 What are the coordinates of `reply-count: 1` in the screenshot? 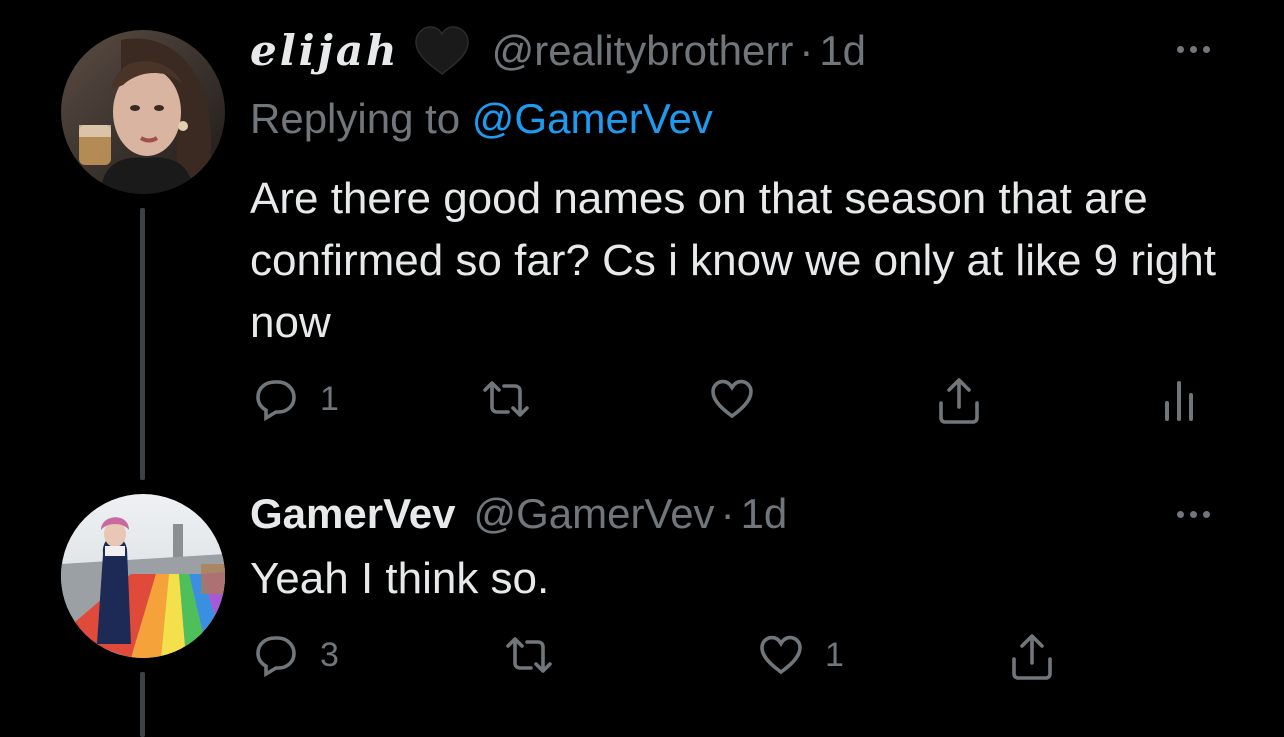 It's located at (329, 398).